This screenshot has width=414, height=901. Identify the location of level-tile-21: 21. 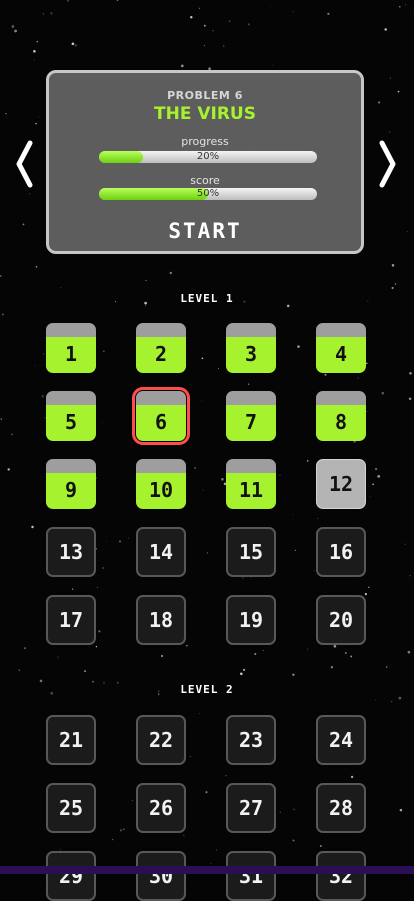
(71, 740).